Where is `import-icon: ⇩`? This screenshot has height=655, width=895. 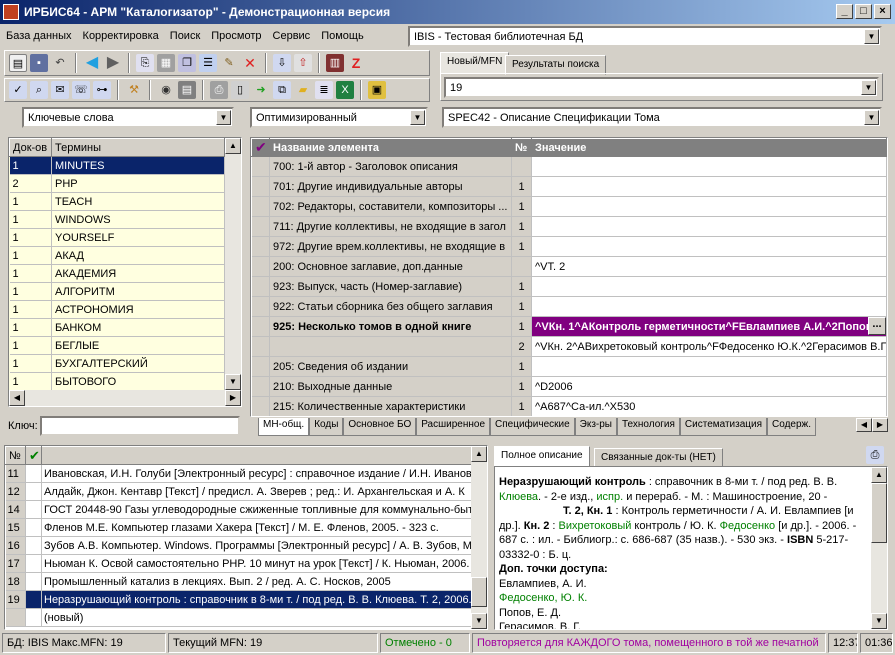 import-icon: ⇩ is located at coordinates (282, 63).